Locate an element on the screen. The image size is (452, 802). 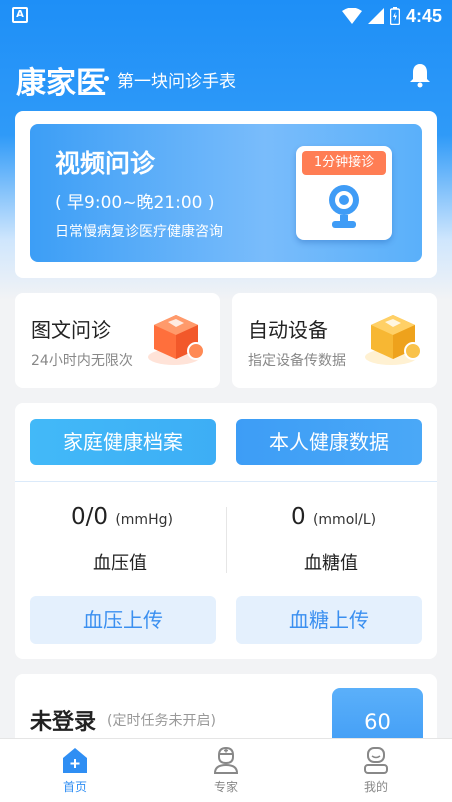
image-text-consult-subtitle: 24小时内无限次 is located at coordinates (82, 361).